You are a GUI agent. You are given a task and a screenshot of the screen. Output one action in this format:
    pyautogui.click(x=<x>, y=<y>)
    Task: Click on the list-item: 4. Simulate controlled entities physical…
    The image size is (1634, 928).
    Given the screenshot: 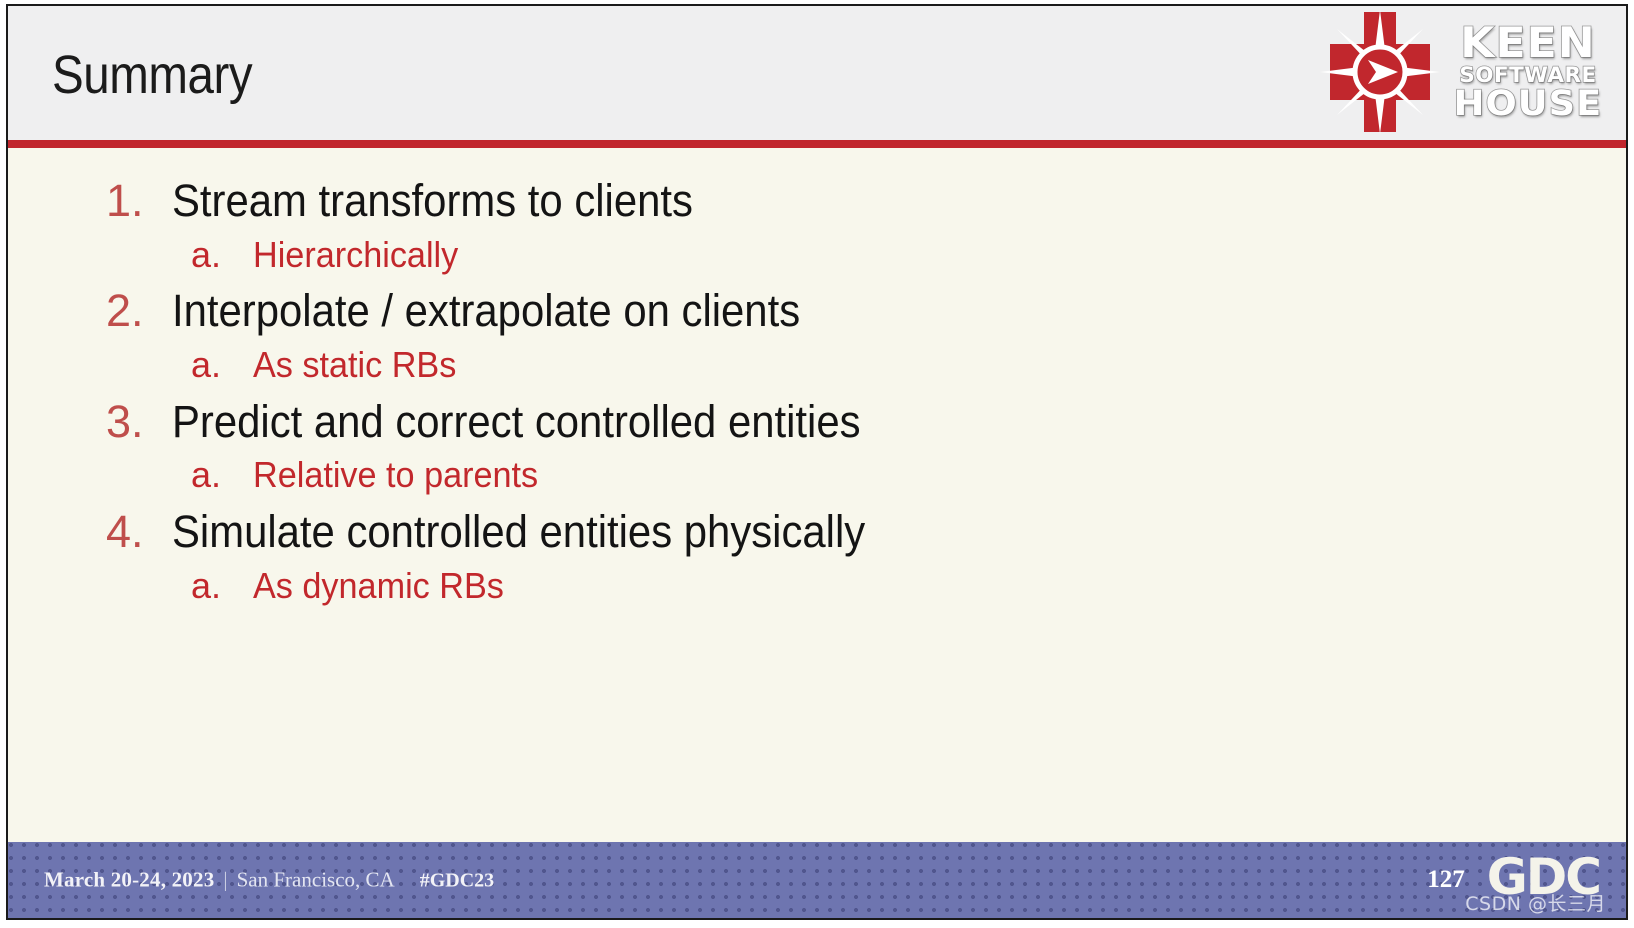 What is the action you would take?
    pyautogui.click(x=817, y=532)
    